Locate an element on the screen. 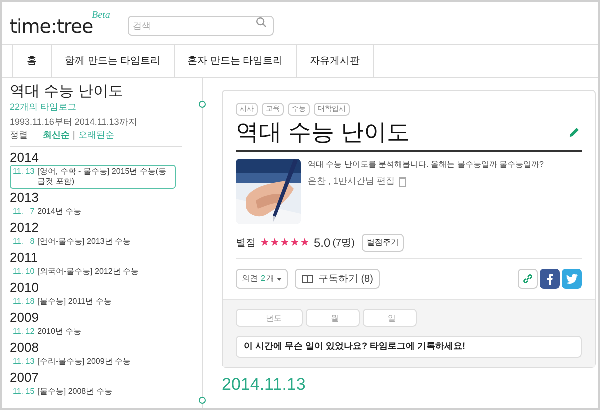 This screenshot has width=600, height=410. facebook-icon is located at coordinates (550, 279).